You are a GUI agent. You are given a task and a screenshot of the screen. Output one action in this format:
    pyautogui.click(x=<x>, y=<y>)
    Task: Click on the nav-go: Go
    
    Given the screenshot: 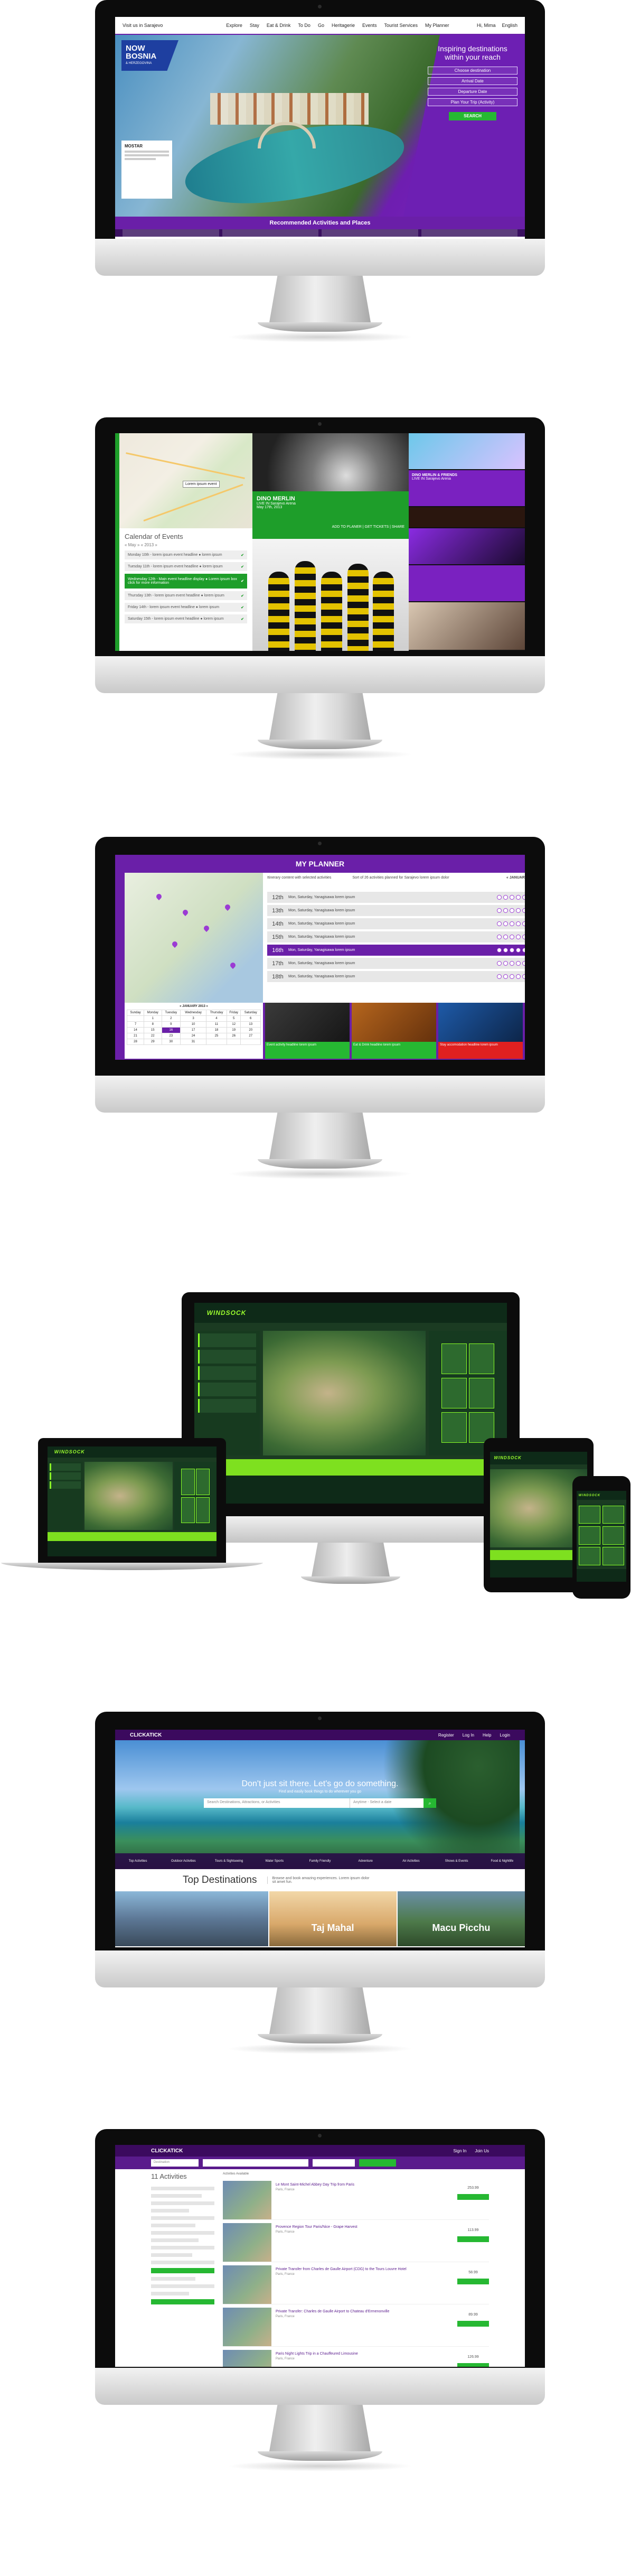 What is the action you would take?
    pyautogui.click(x=321, y=25)
    